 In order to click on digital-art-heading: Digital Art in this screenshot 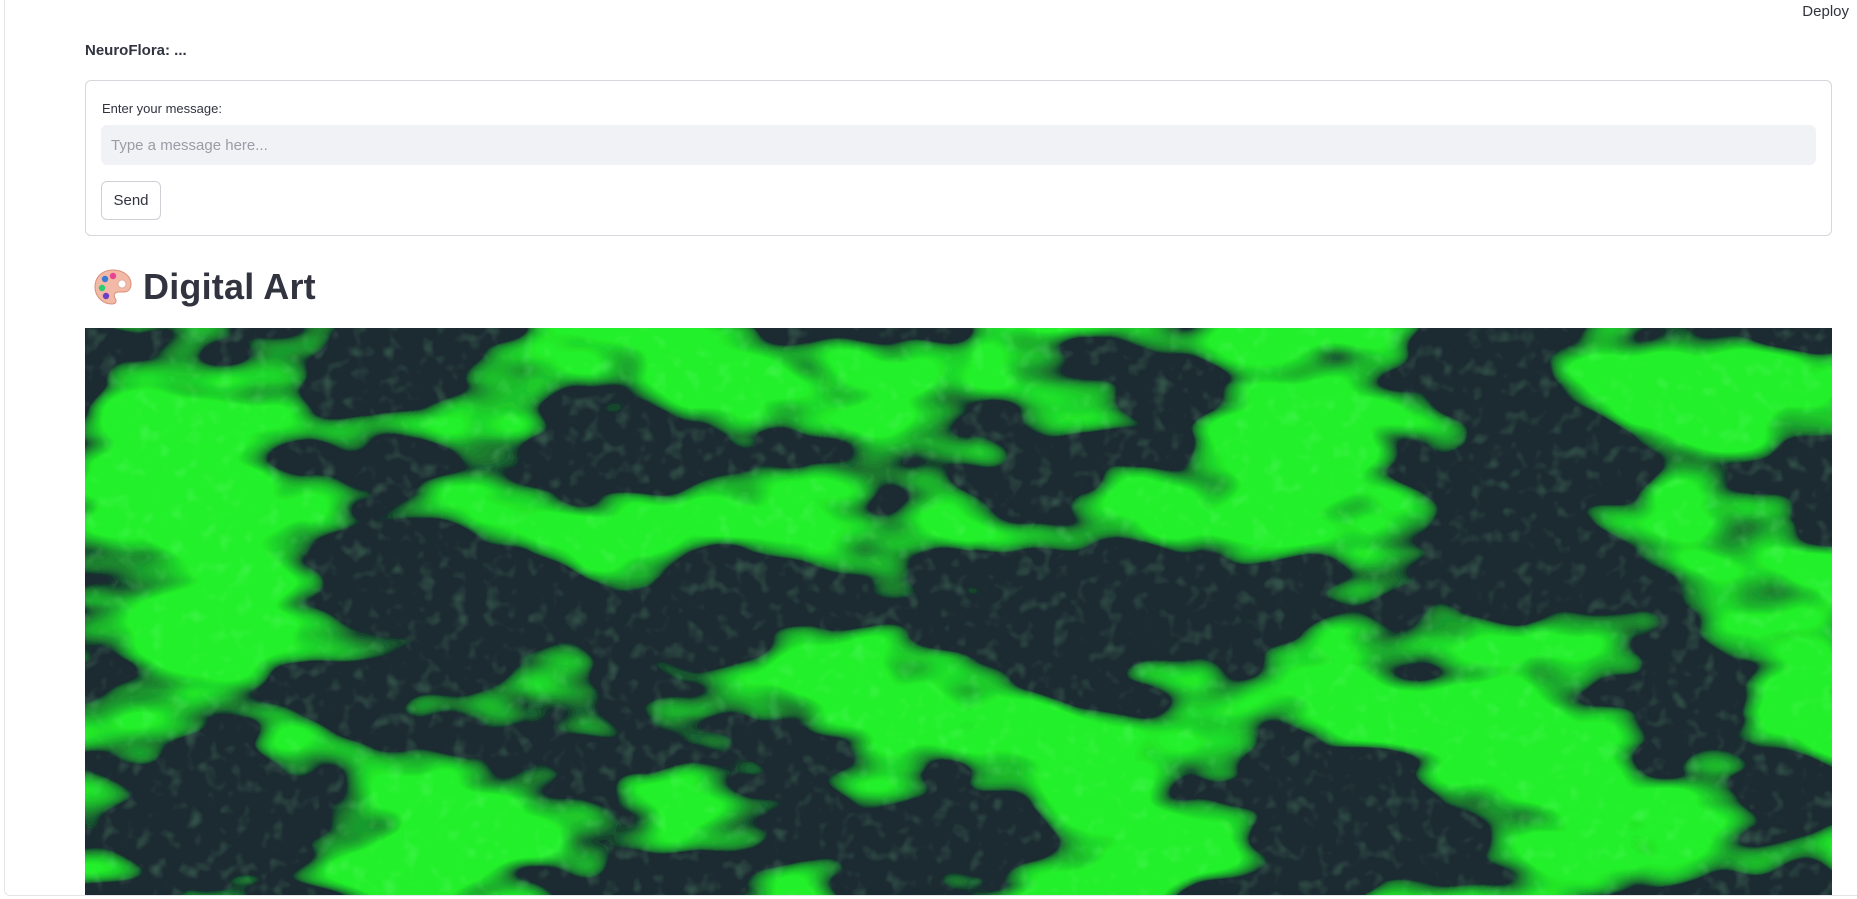, I will do `click(204, 287)`.